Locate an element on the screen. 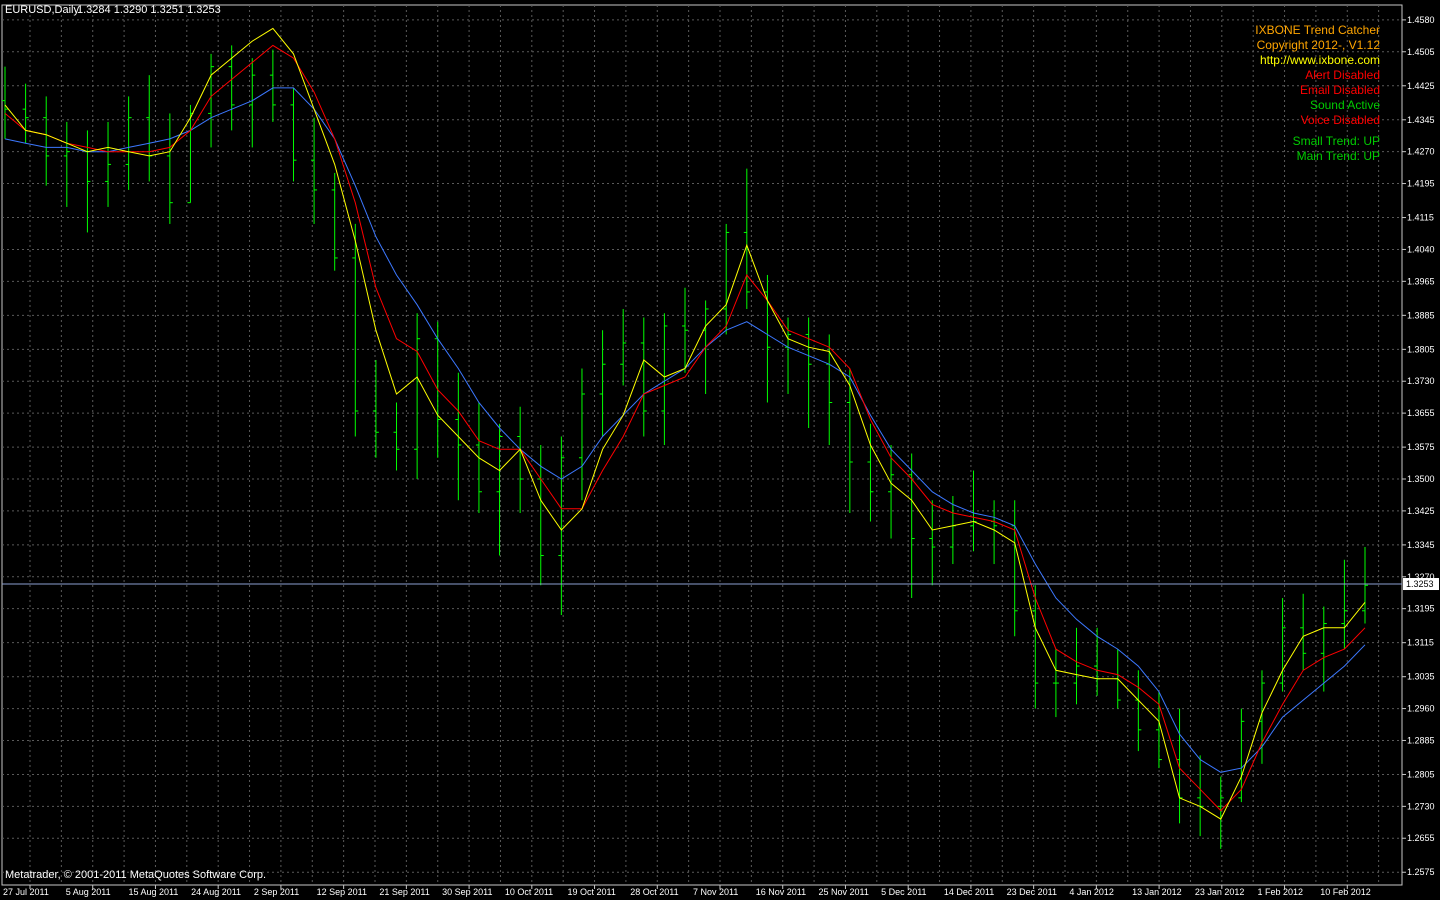 The height and width of the screenshot is (900, 1440). y-tick-label: 1.3965 is located at coordinates (1421, 281).